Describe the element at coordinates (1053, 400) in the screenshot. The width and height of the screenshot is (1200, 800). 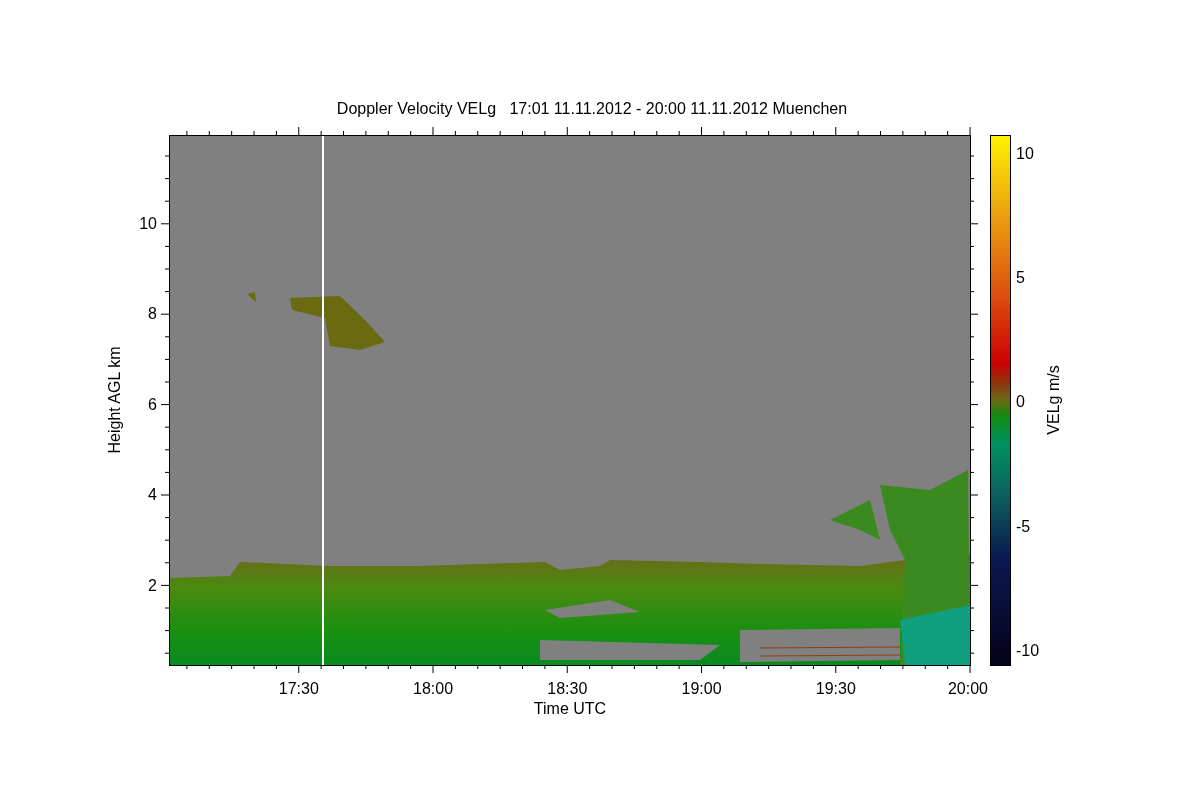
I see `colorbar-title: VELg m/s` at that location.